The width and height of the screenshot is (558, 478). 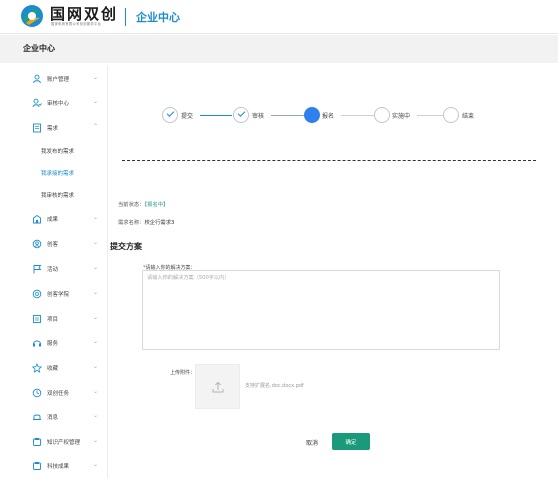 What do you see at coordinates (37, 393) in the screenshot?
I see `task-icon` at bounding box center [37, 393].